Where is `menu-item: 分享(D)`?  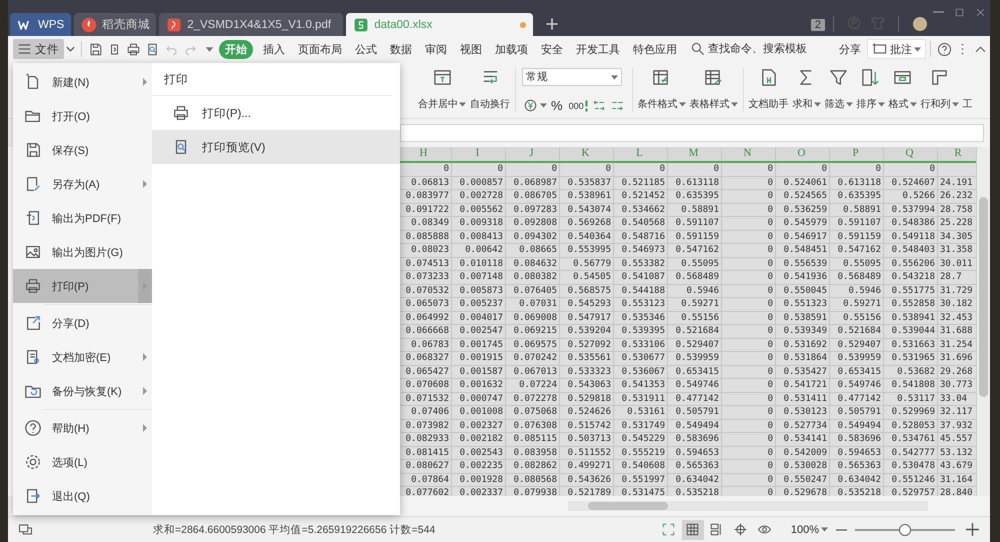
menu-item: 分享(D) is located at coordinates (82, 323).